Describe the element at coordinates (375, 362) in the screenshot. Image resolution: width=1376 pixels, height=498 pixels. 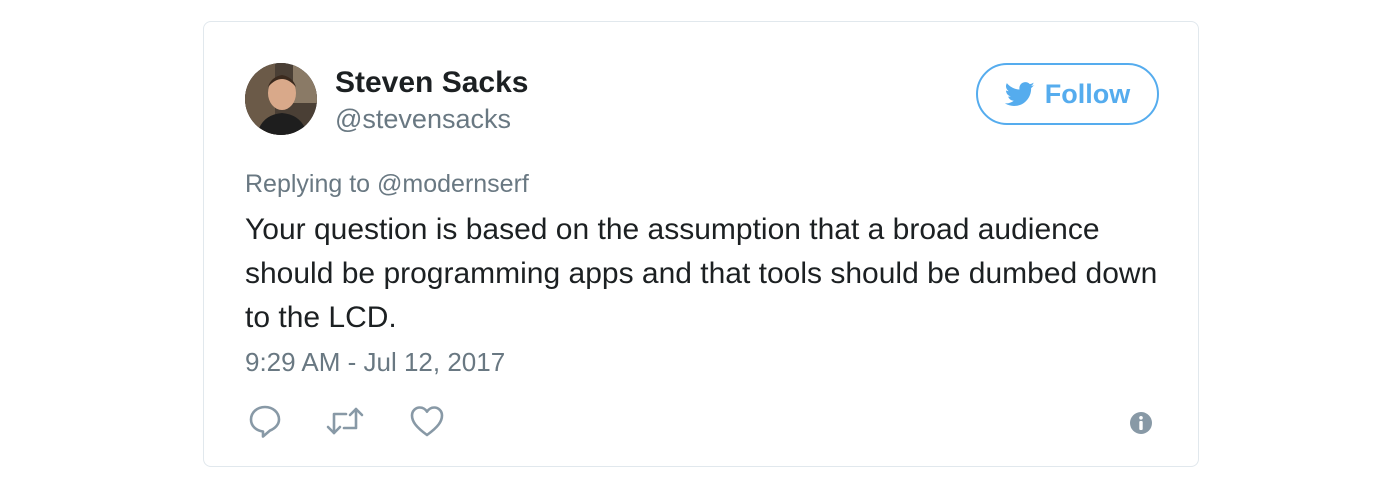
I see `tweet-timestamp: 9:29 AM - Jul 12, 2017` at that location.